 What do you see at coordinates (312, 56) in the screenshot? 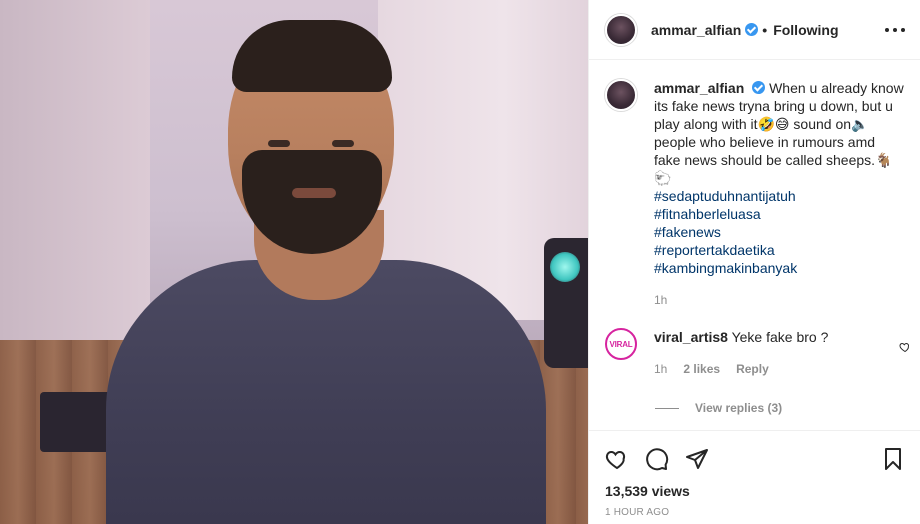
I see `hair` at bounding box center [312, 56].